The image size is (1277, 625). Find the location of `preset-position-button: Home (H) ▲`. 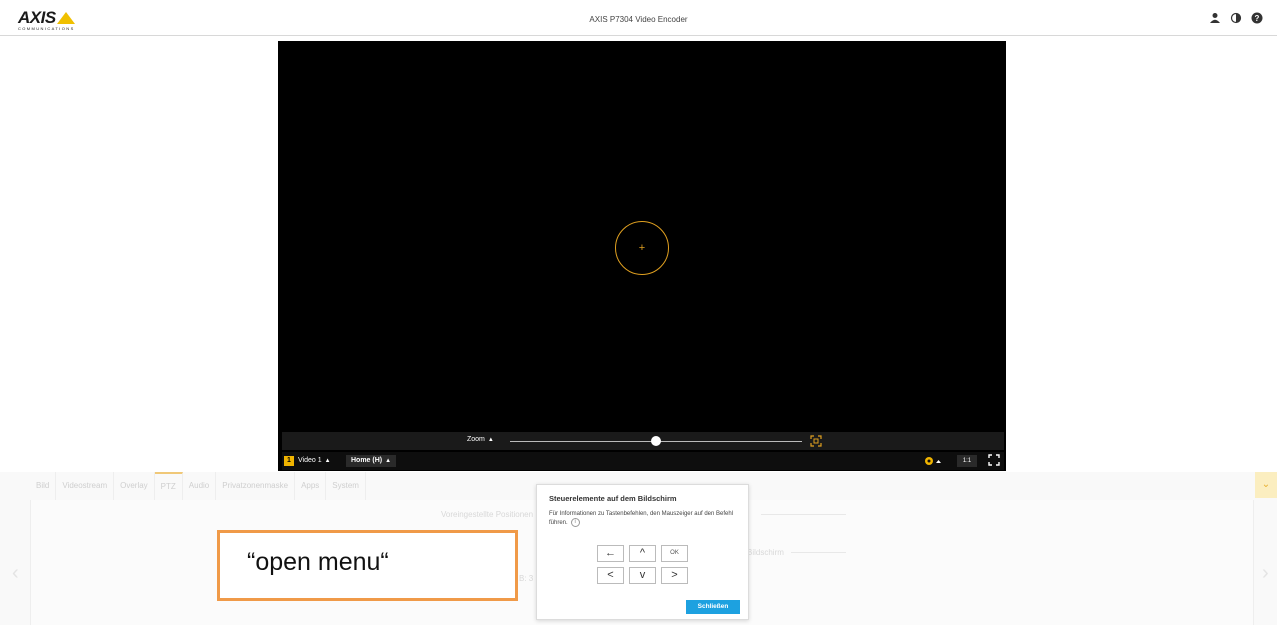

preset-position-button: Home (H) ▲ is located at coordinates (371, 461).